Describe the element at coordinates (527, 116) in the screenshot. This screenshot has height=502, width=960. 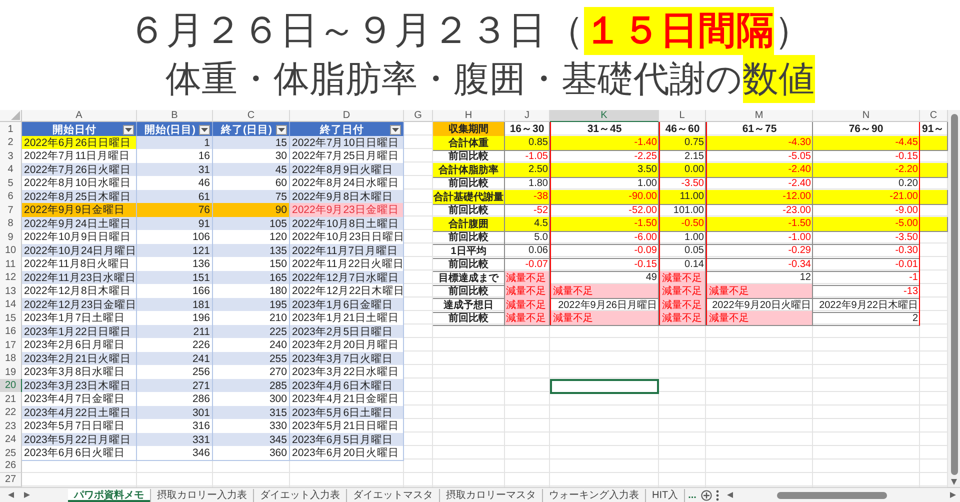
I see `column-header: J` at that location.